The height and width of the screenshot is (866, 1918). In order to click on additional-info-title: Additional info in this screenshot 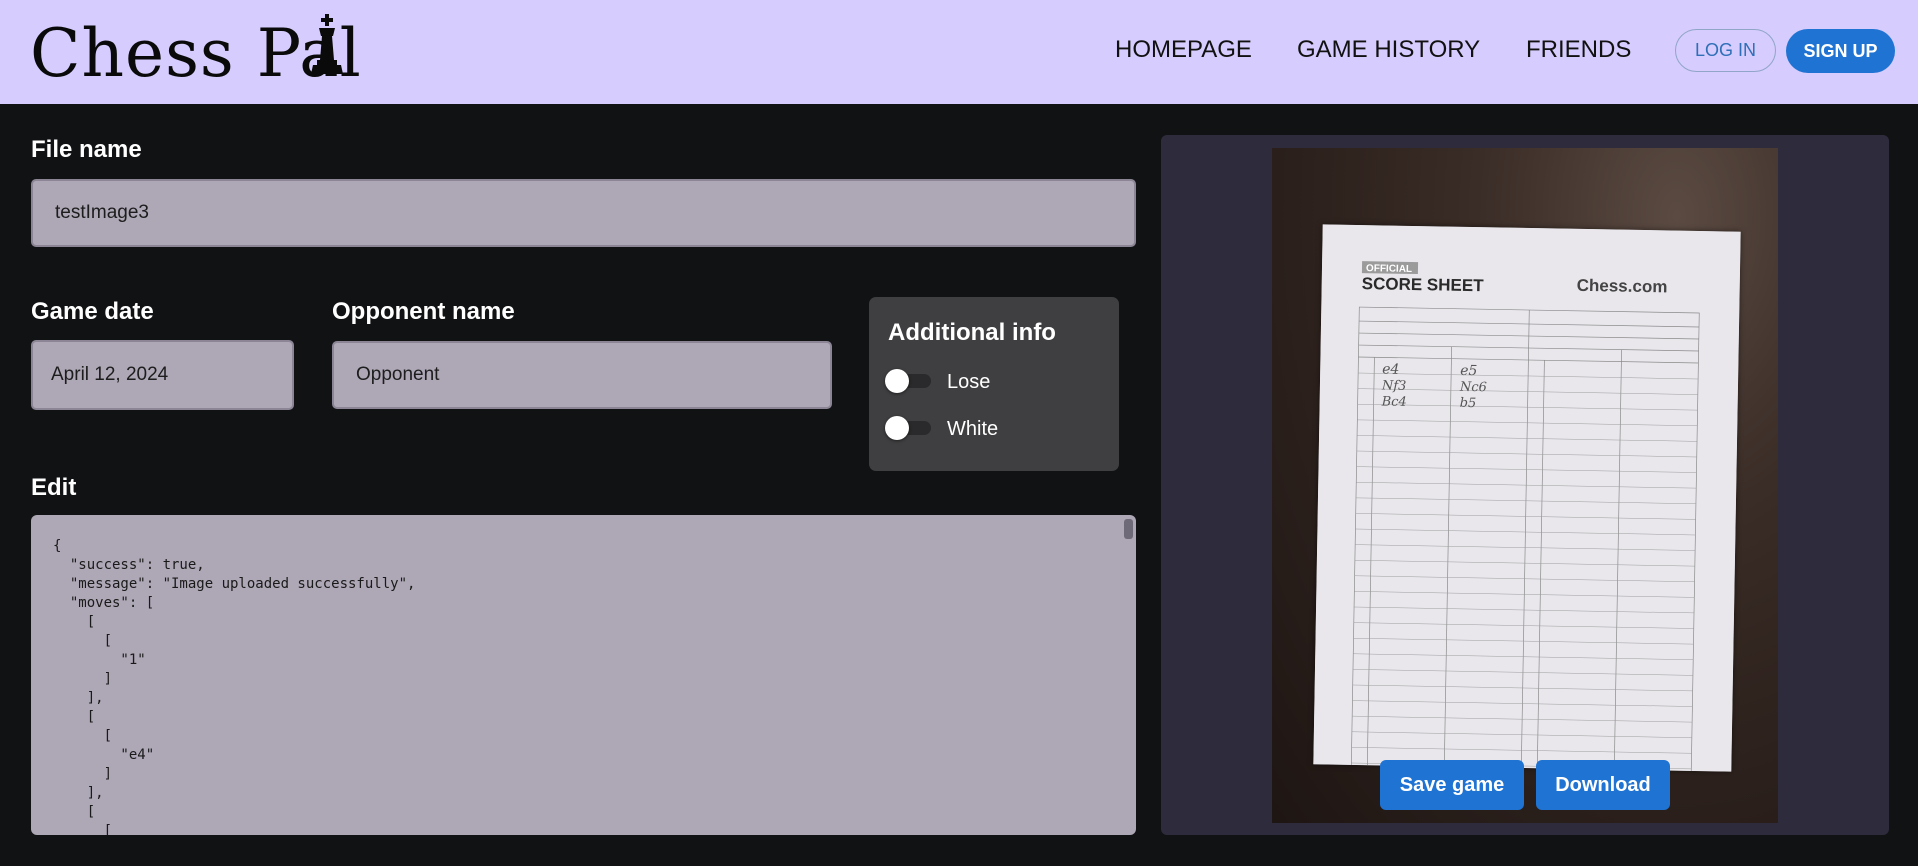, I will do `click(972, 332)`.